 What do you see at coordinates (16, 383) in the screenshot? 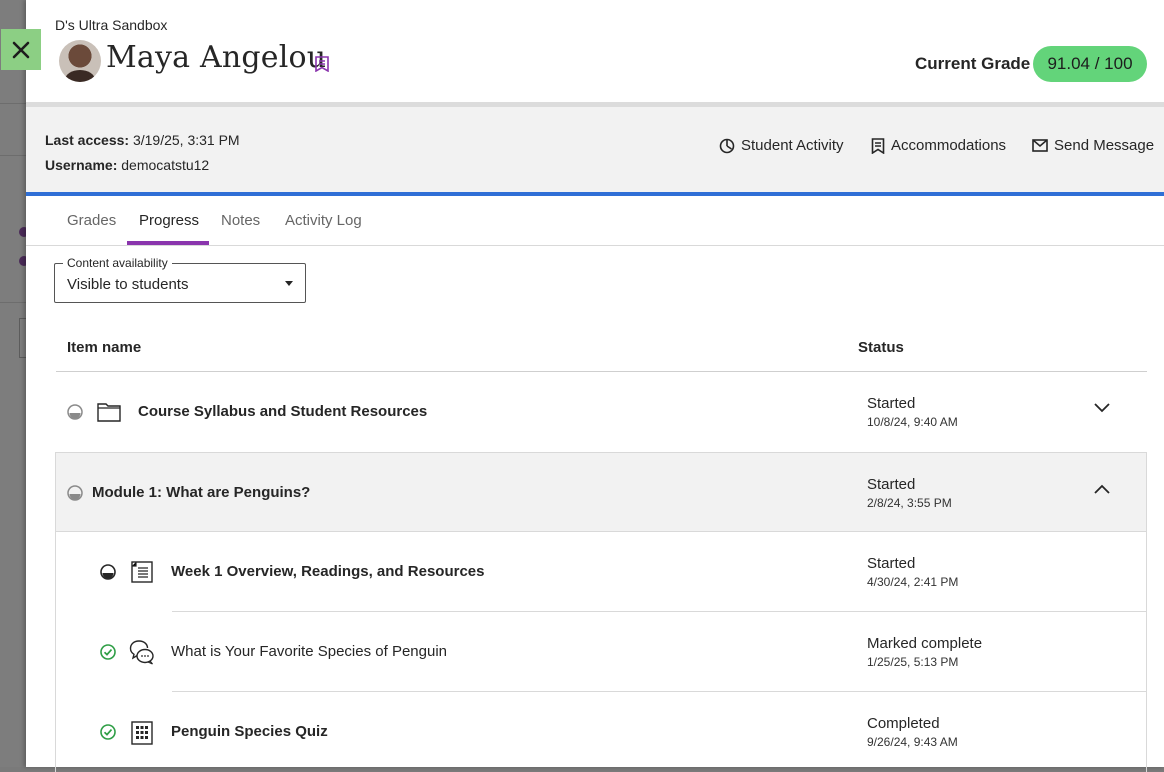
I see `background-page-overlay` at bounding box center [16, 383].